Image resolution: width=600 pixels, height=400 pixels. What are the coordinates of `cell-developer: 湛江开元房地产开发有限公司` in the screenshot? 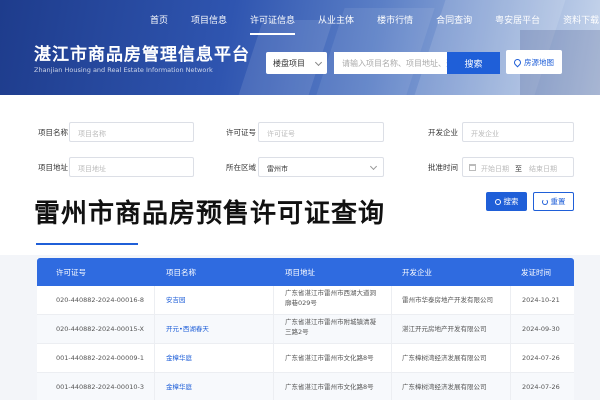 It's located at (444, 329).